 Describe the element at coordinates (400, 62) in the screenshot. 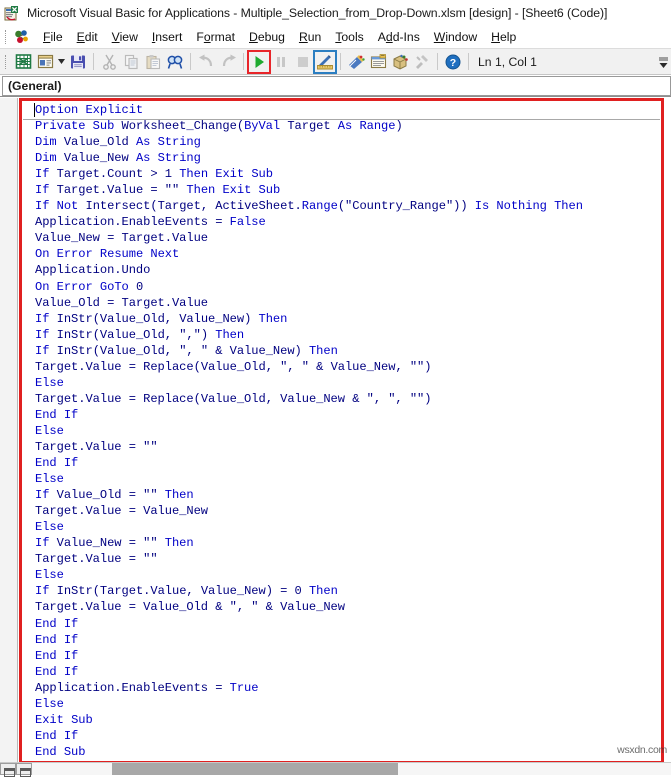

I see `object-browser-icon` at that location.